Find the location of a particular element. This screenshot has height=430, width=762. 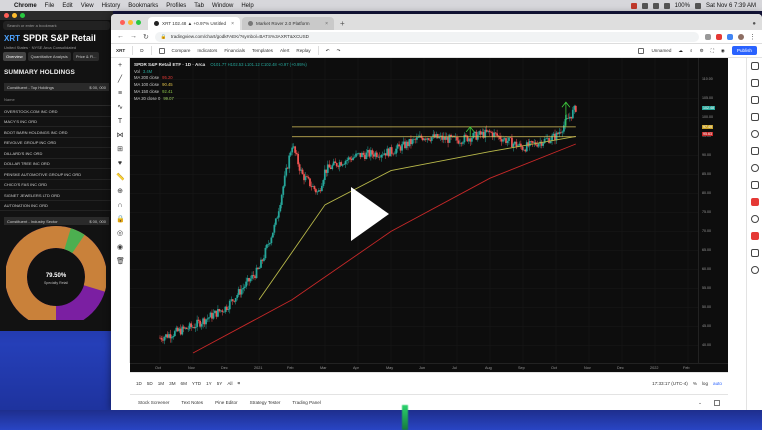

menu-file: File is located at coordinates (50, 6).